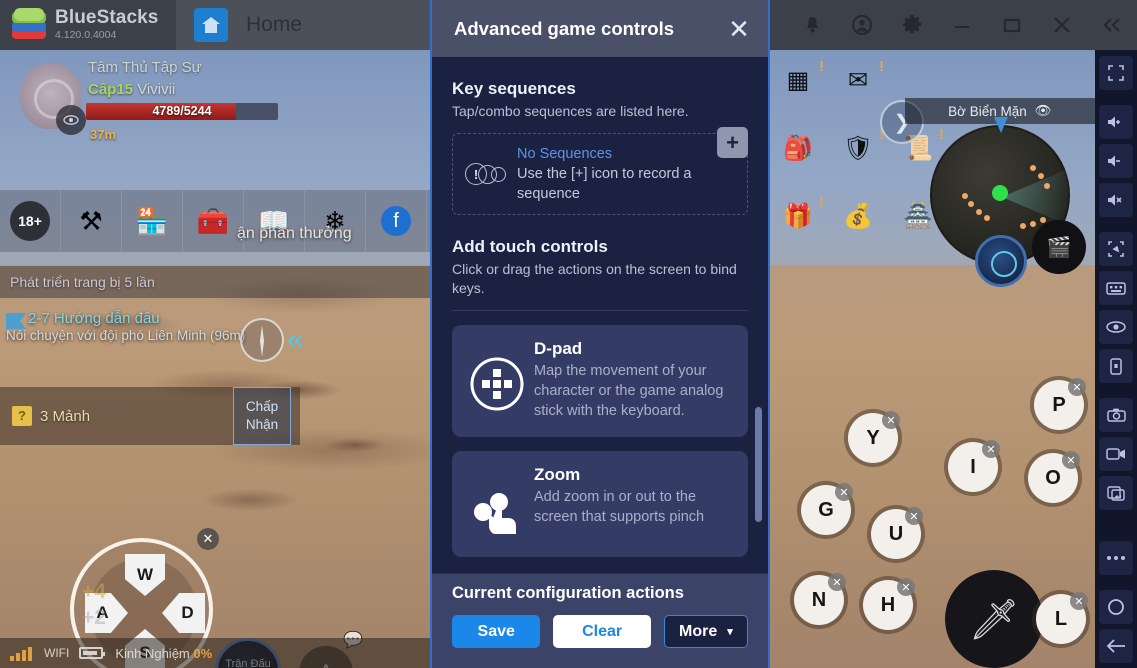 This screenshot has height=668, width=1137. I want to click on accept-button: Chấp Nhận, so click(262, 416).